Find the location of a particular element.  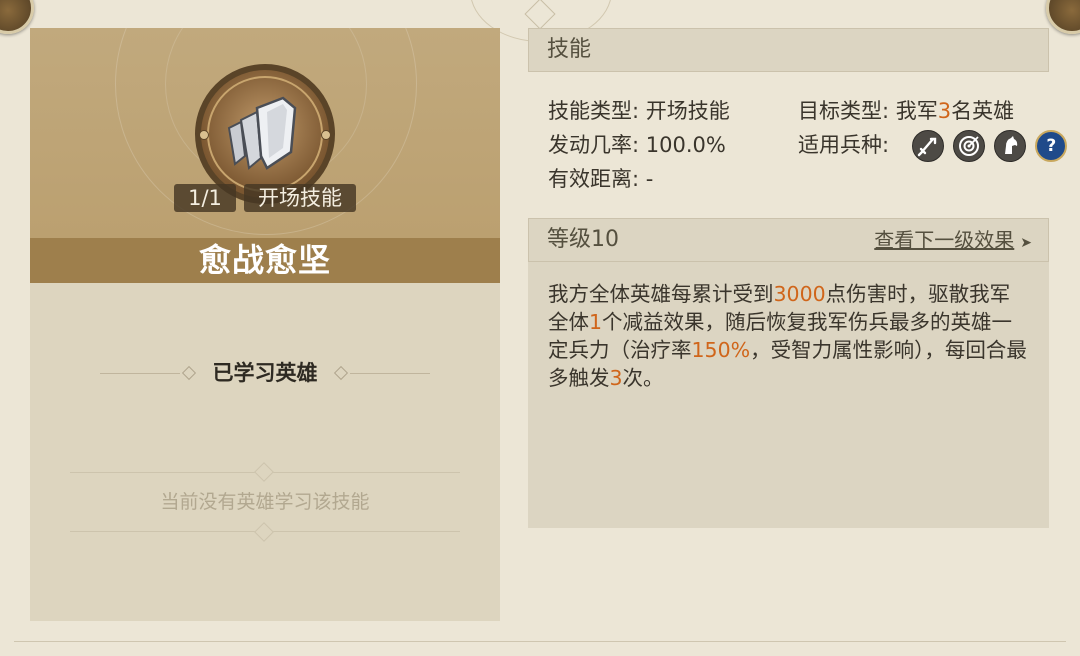

skill-type-info: 技能类型: 开场技能 is located at coordinates (639, 111).